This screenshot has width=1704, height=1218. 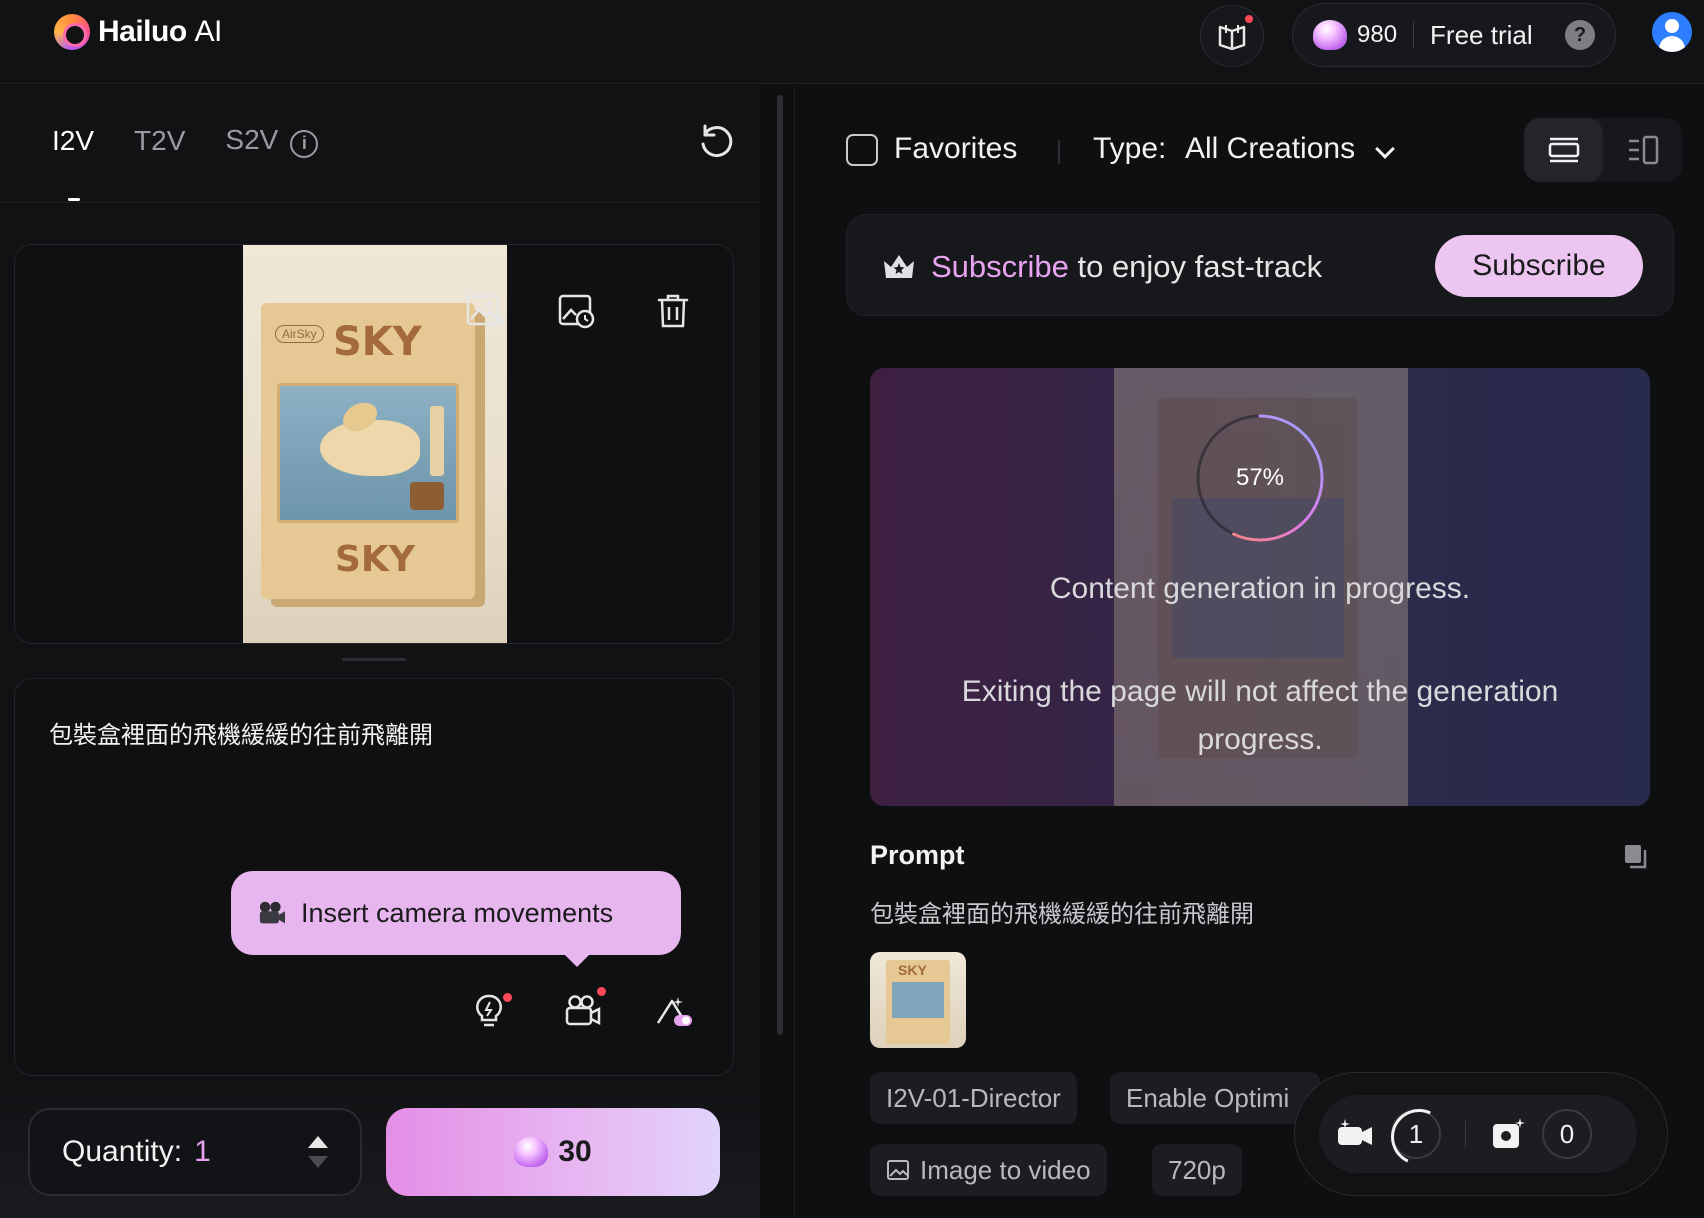 What do you see at coordinates (898, 1170) in the screenshot?
I see `image-icon` at bounding box center [898, 1170].